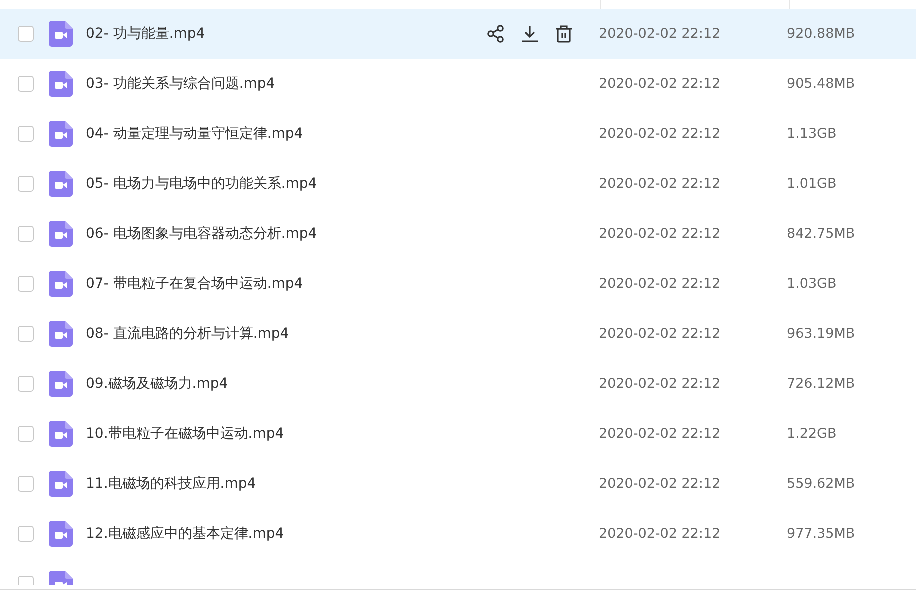 Image resolution: width=916 pixels, height=590 pixels. I want to click on file-size: 1.01GB, so click(812, 184).